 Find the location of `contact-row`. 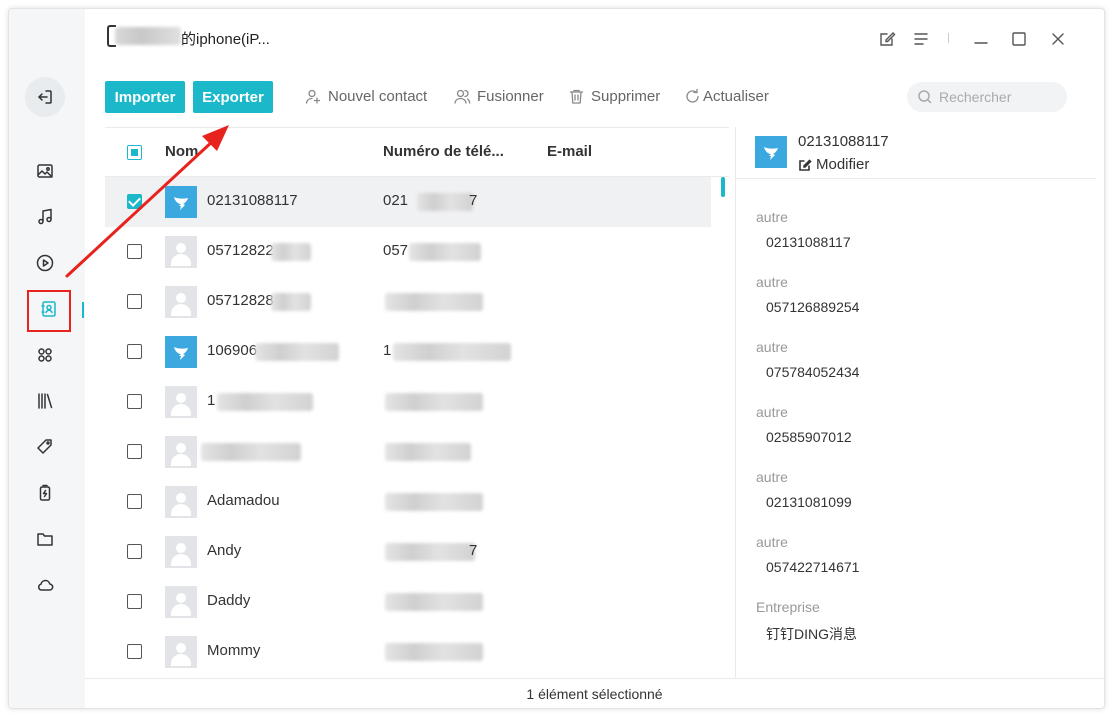

contact-row is located at coordinates (408, 452).